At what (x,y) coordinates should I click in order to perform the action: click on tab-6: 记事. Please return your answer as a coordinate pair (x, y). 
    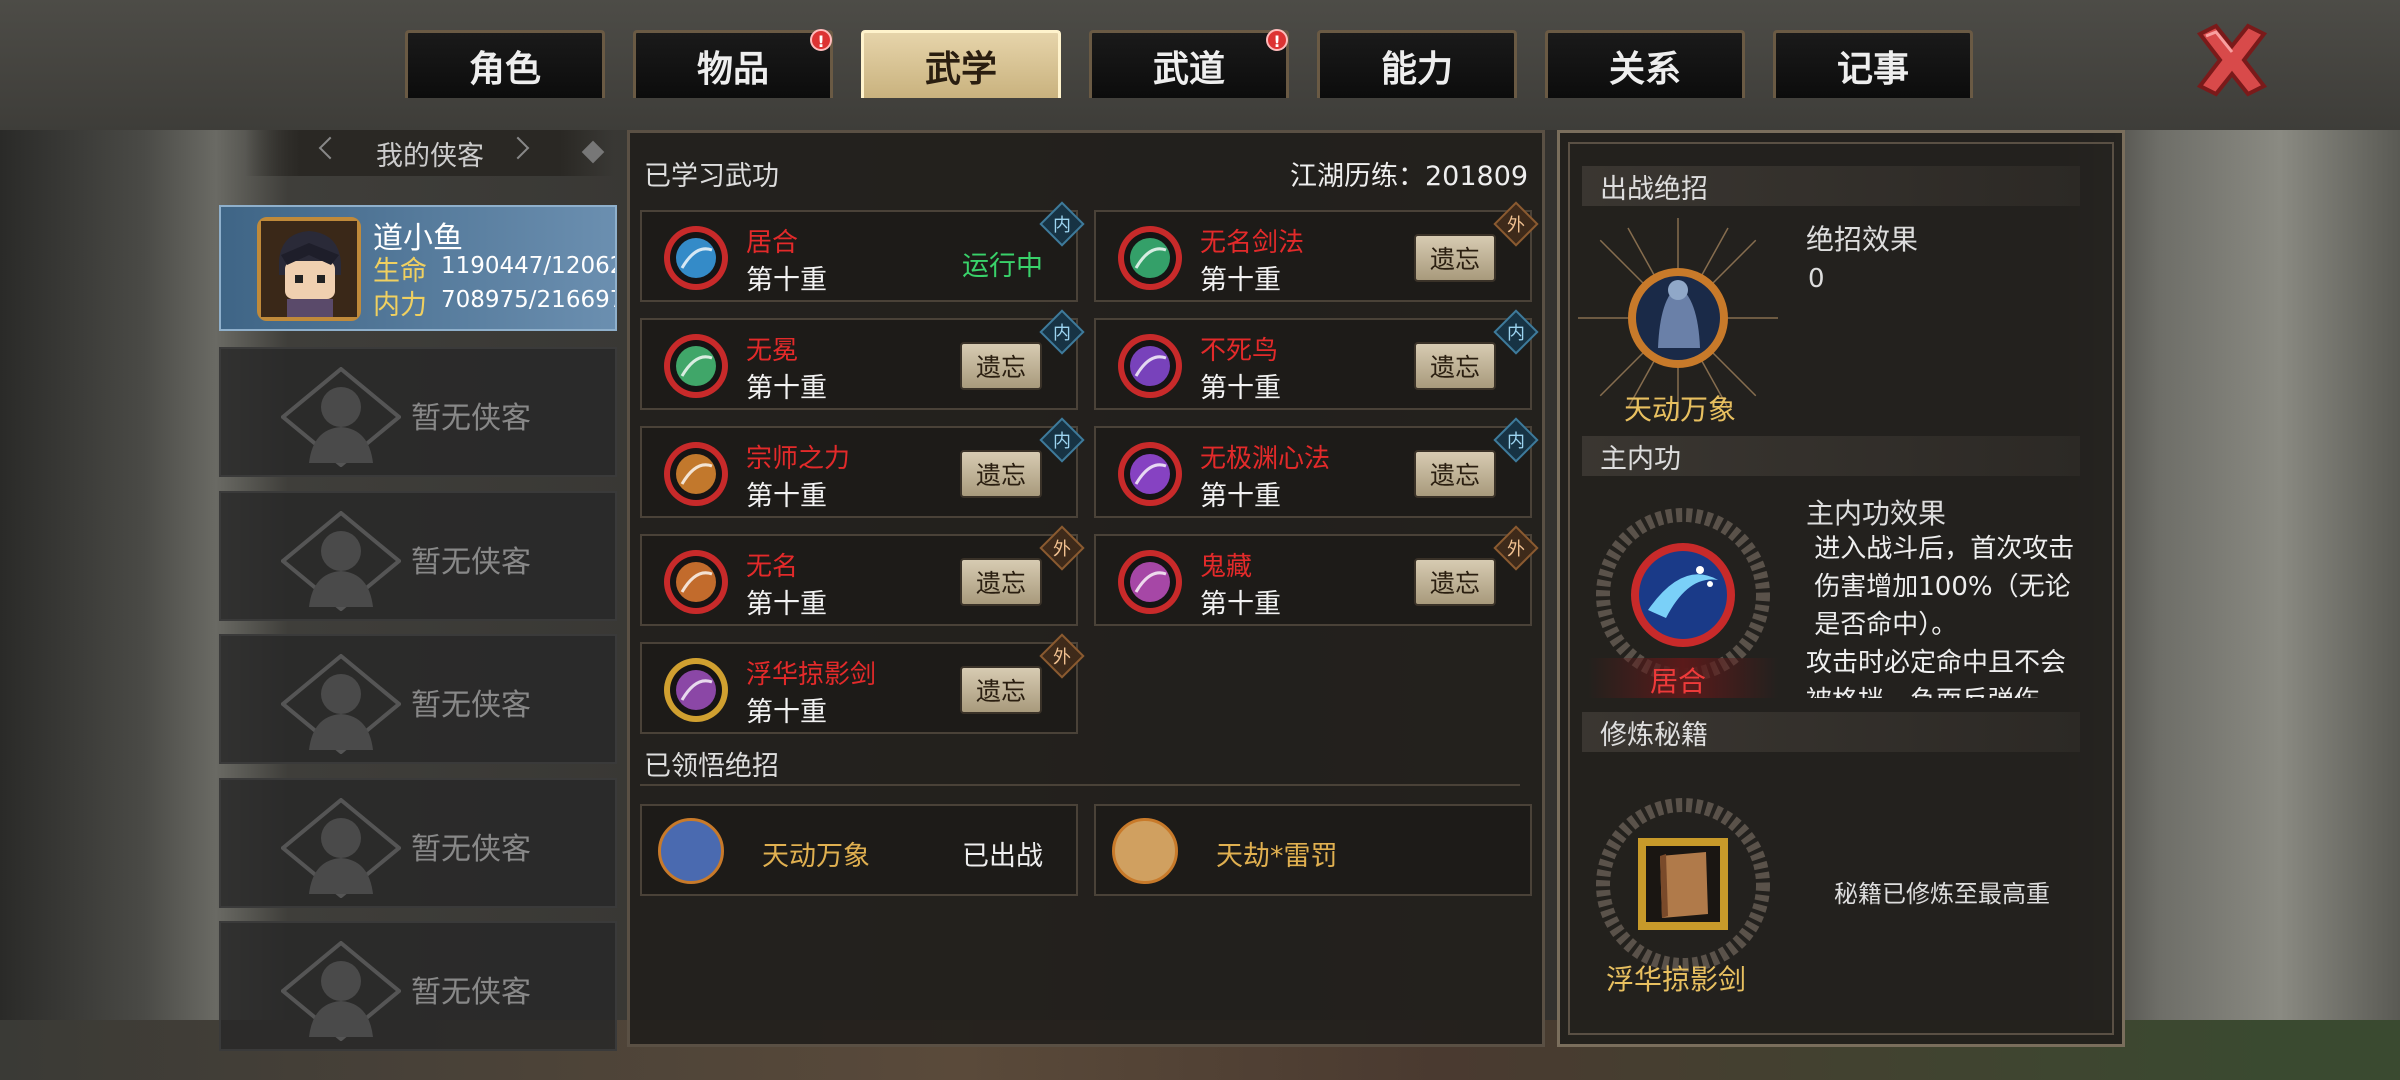
    Looking at the image, I should click on (1873, 64).